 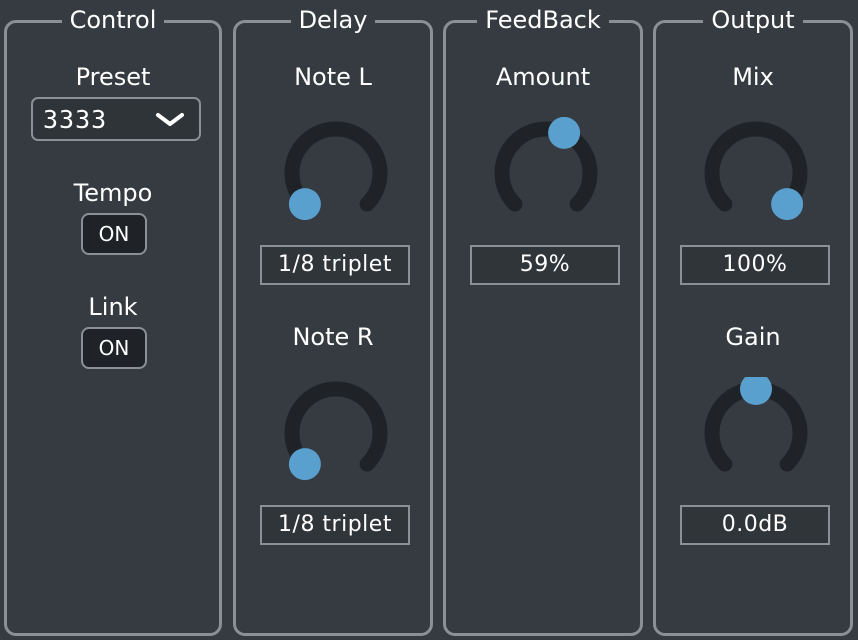 What do you see at coordinates (336, 433) in the screenshot?
I see `note-r-knob` at bounding box center [336, 433].